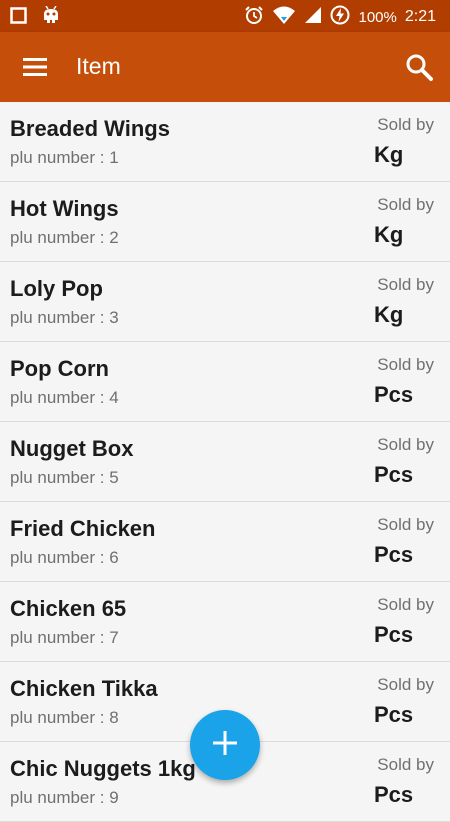 The image size is (450, 822). What do you see at coordinates (64, 237) in the screenshot?
I see `item-plu: plu number : 2` at bounding box center [64, 237].